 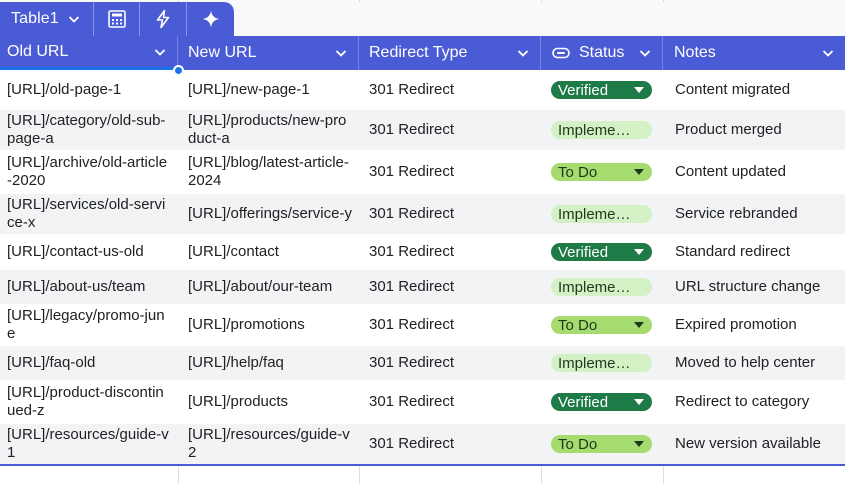 I want to click on table-footer, so click(x=422, y=475).